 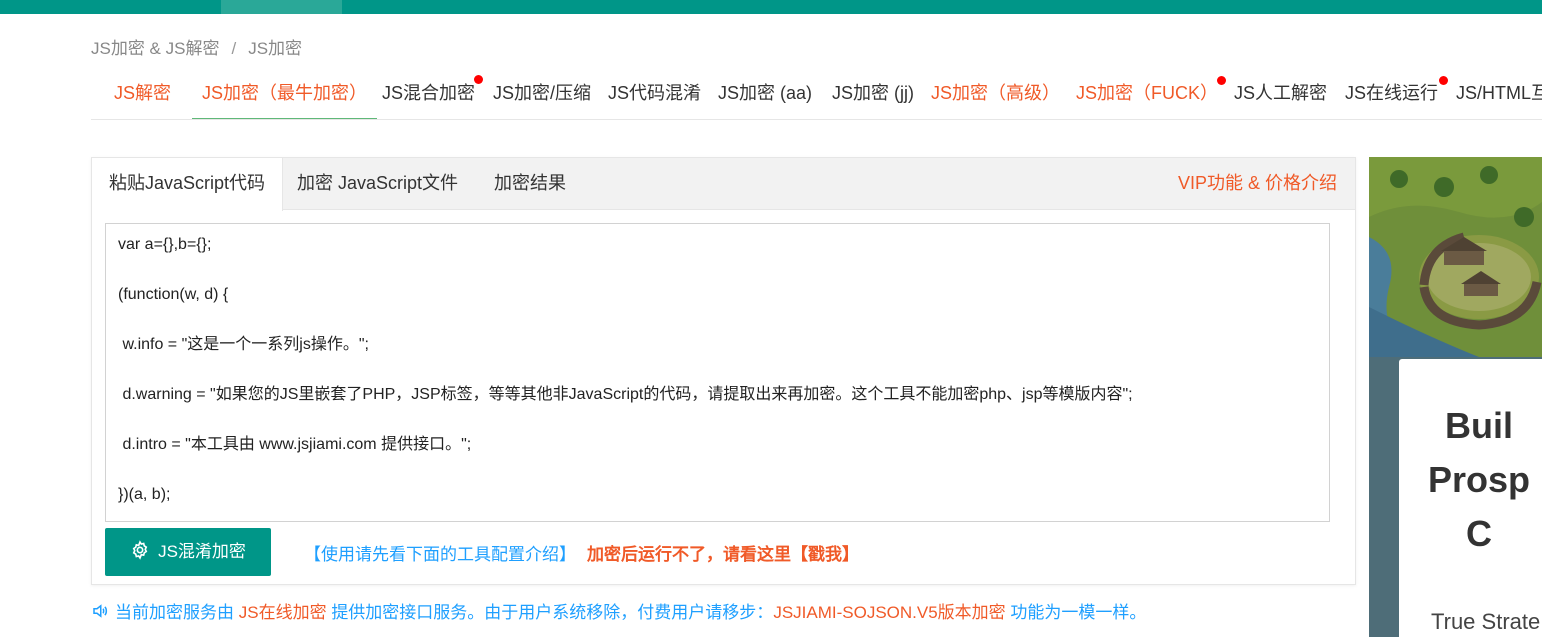 I want to click on code-line: d.intro = "本工具由 www.jsjiami.com 提供接口。";, so click(x=295, y=444).